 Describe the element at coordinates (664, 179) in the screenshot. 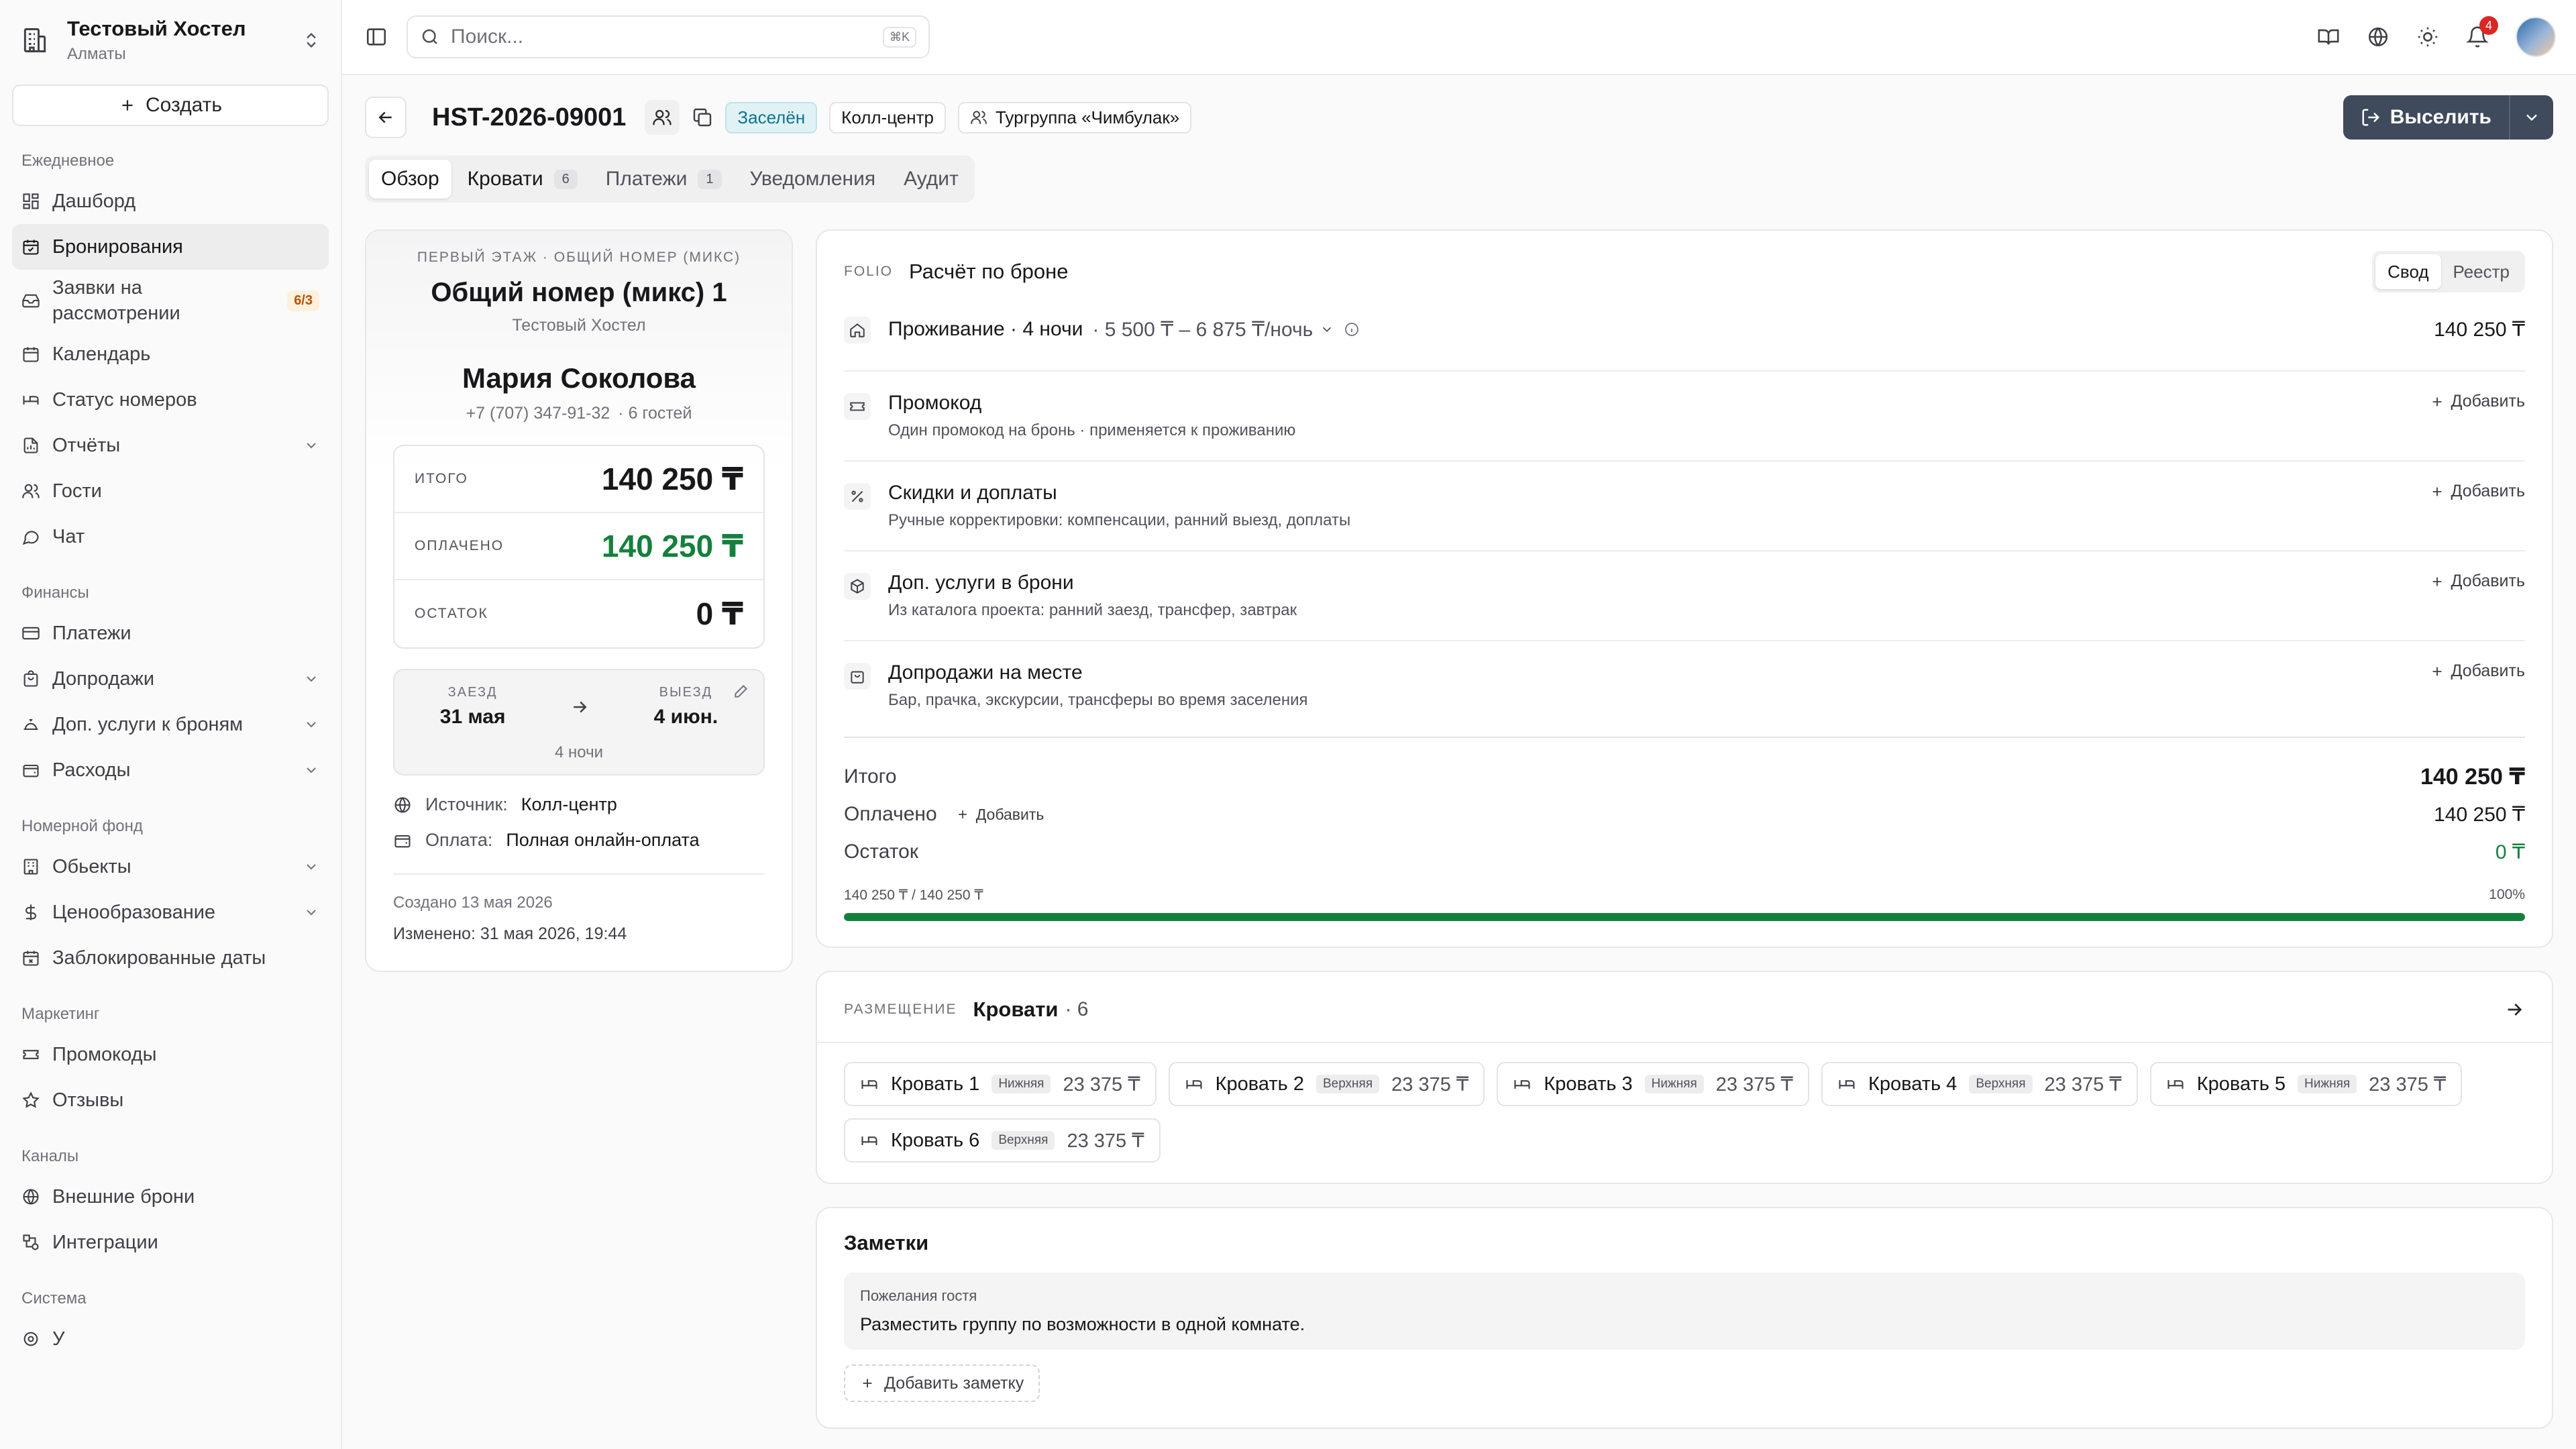

I see `tab-payments: Платежи 1` at that location.